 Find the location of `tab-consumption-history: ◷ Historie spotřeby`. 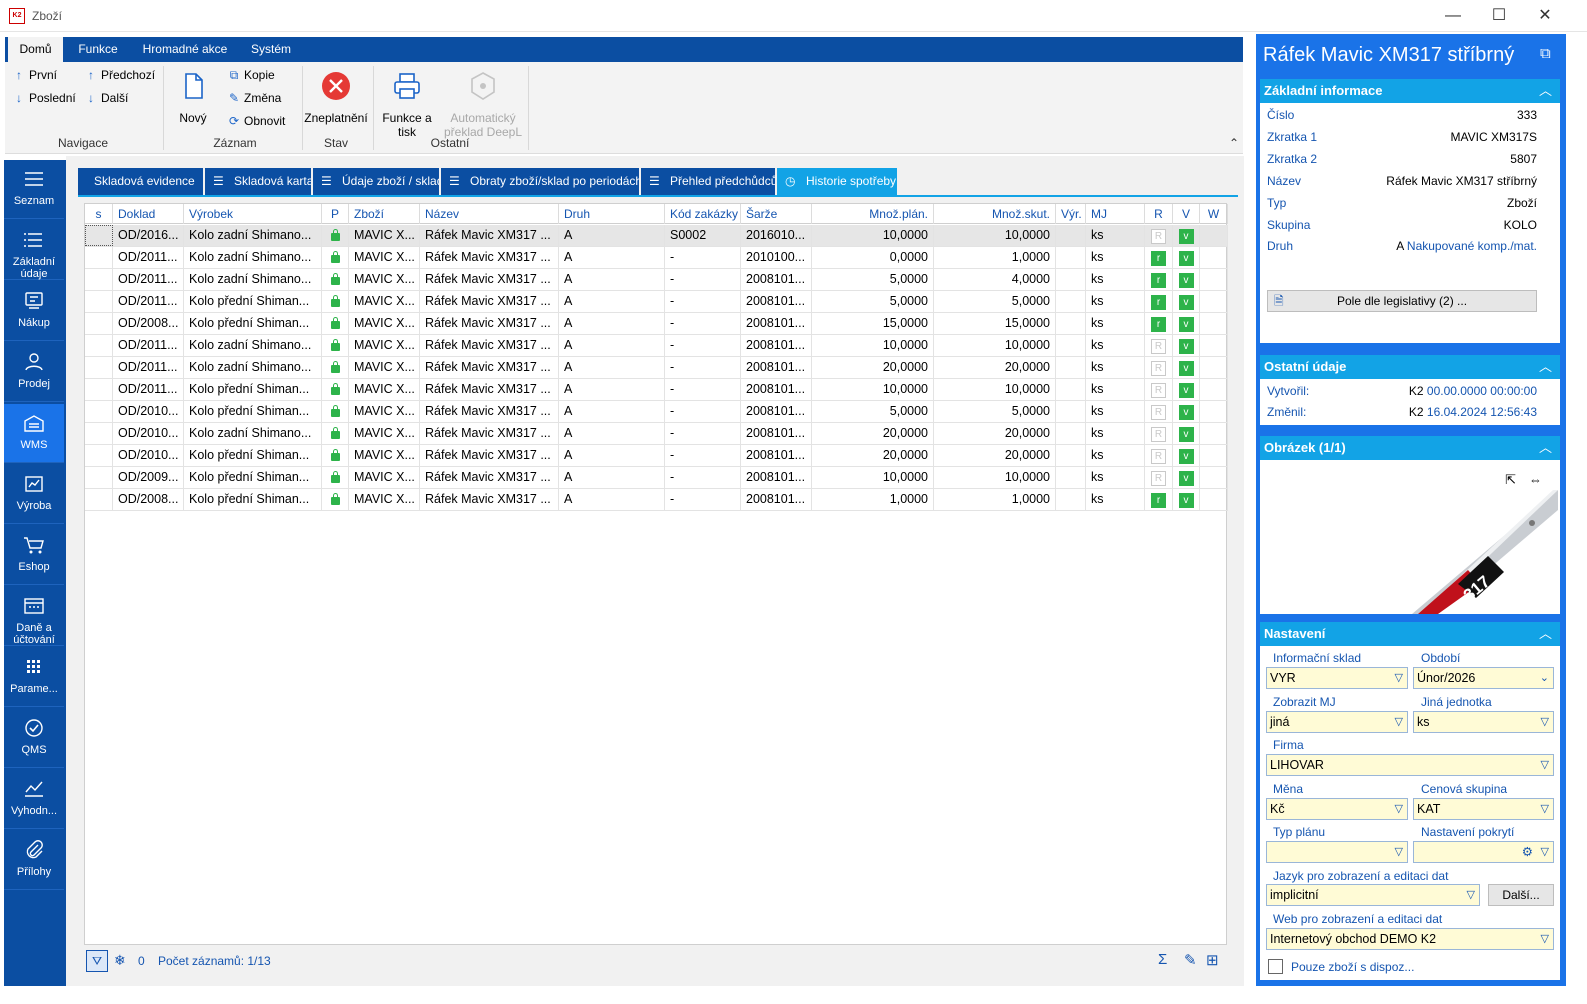

tab-consumption-history: ◷ Historie spotřeby is located at coordinates (837, 181).